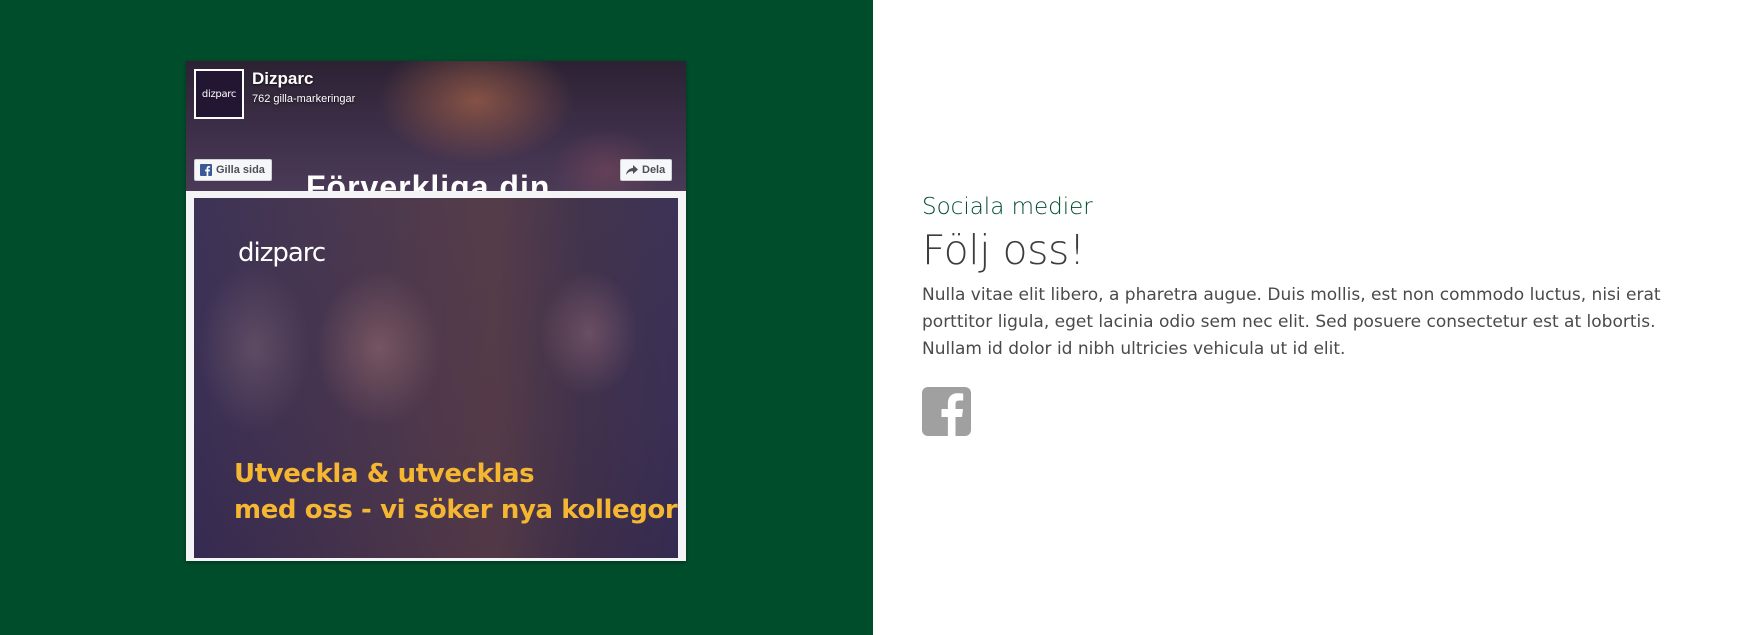  Describe the element at coordinates (304, 99) in the screenshot. I see `page-likes-count: 762 gilla-markeringar` at that location.